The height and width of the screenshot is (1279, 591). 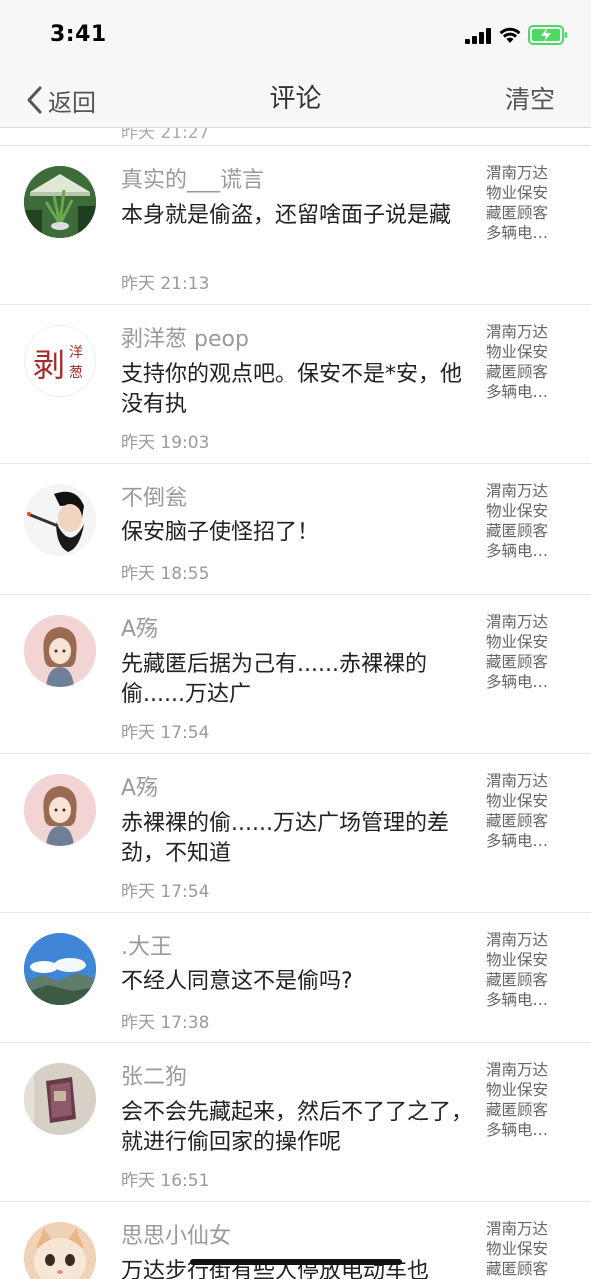 I want to click on page-title: 评论, so click(x=295, y=99).